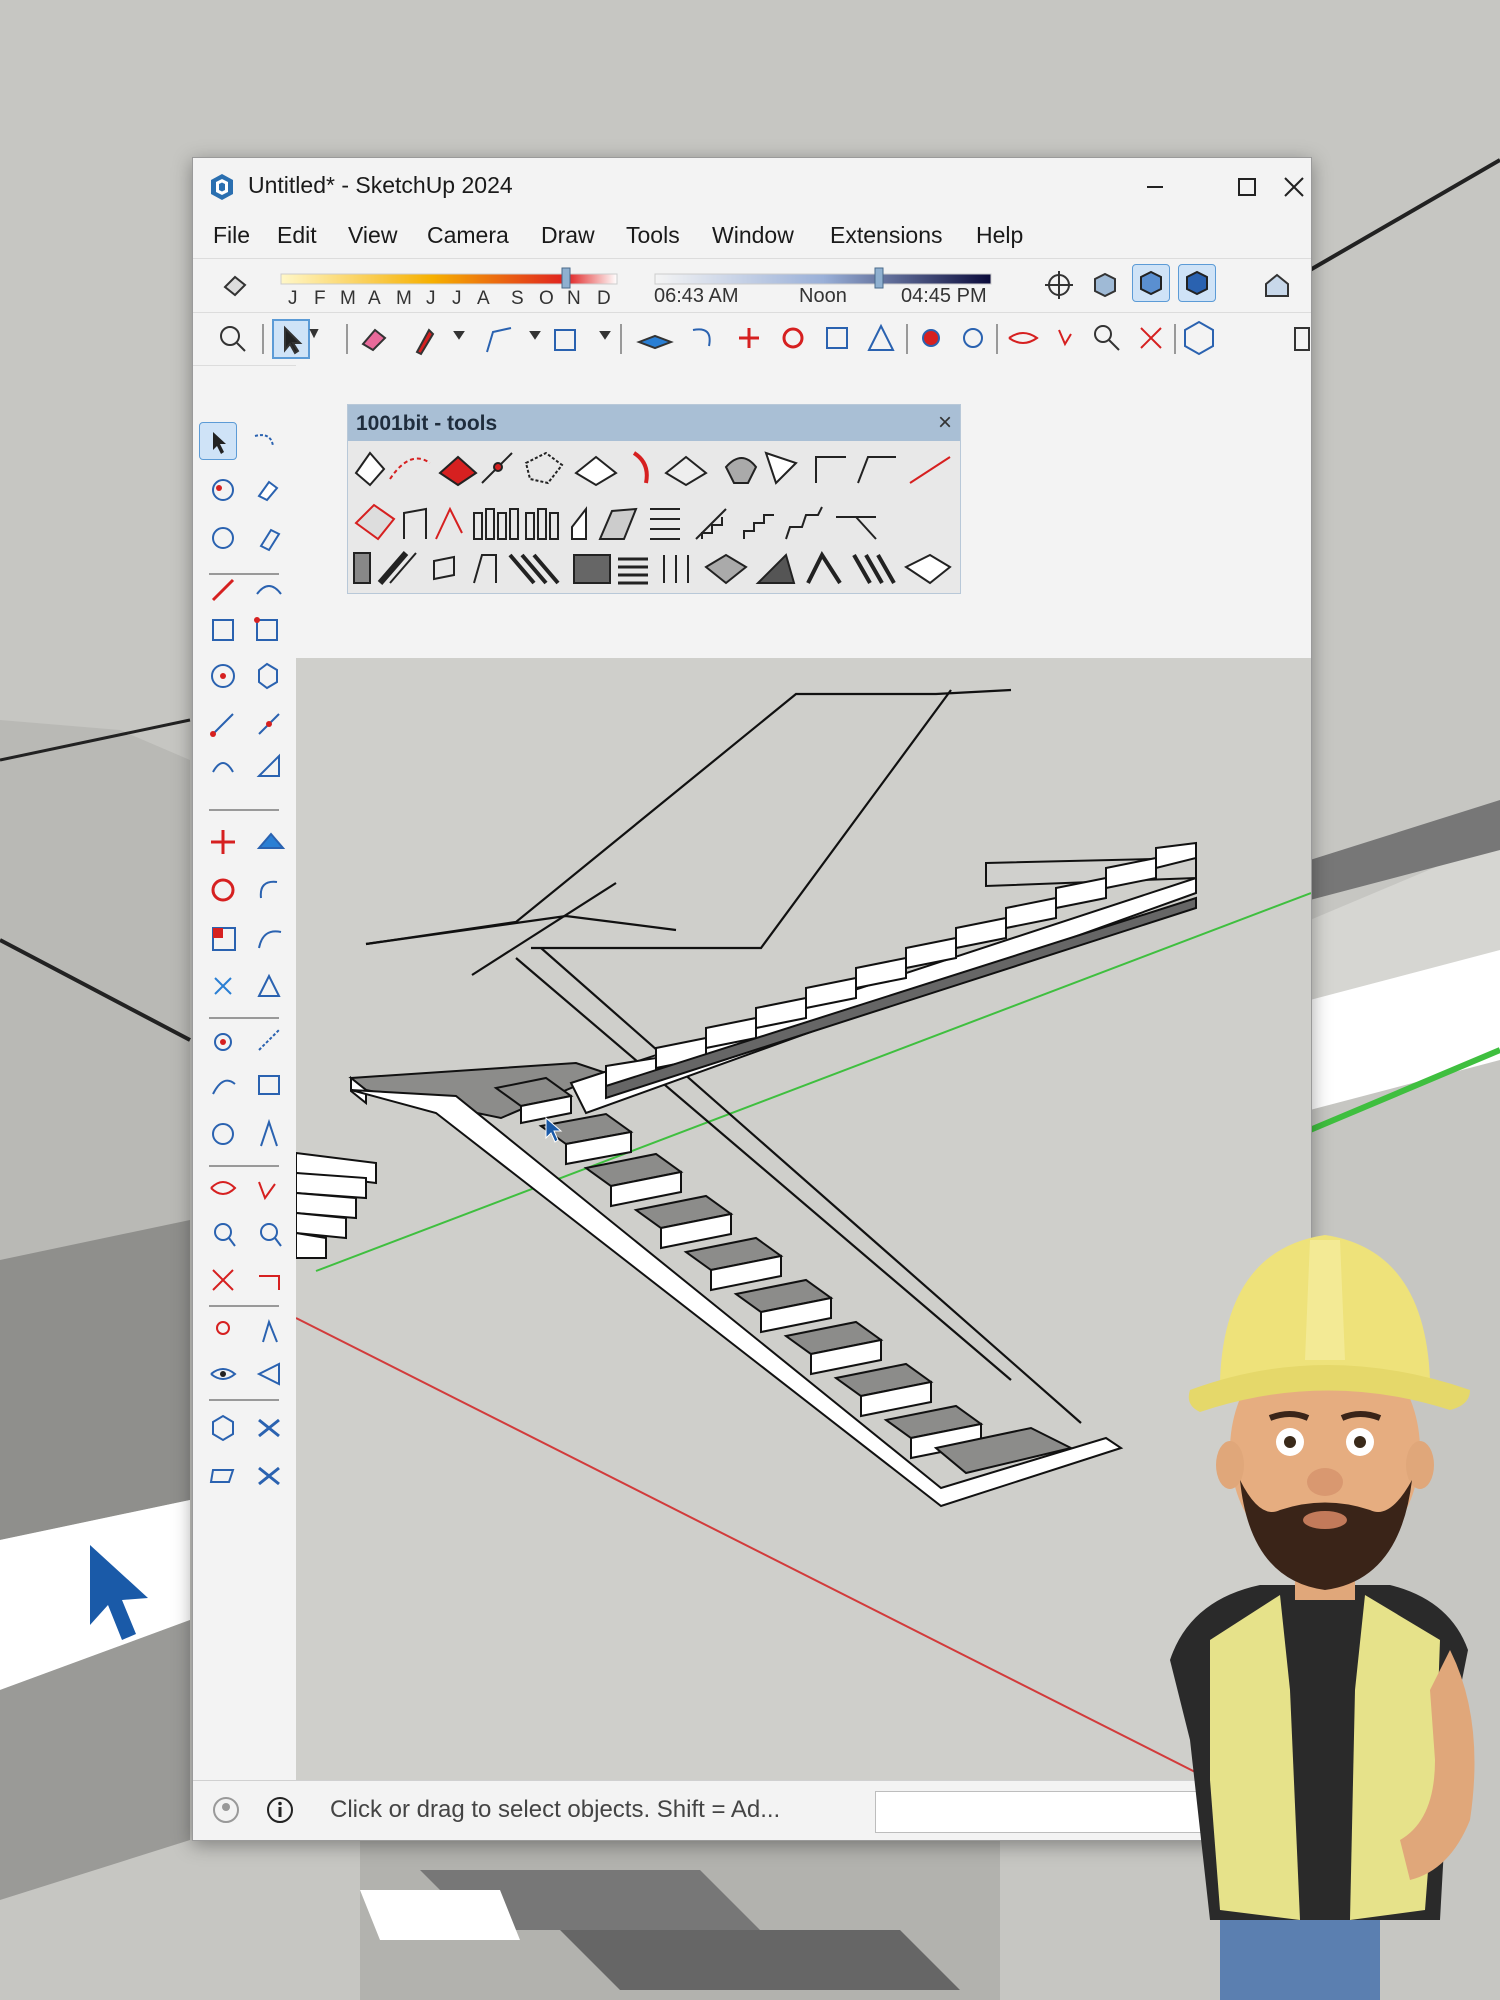 The width and height of the screenshot is (1500, 2000). What do you see at coordinates (372, 235) in the screenshot?
I see `menu-view: View` at bounding box center [372, 235].